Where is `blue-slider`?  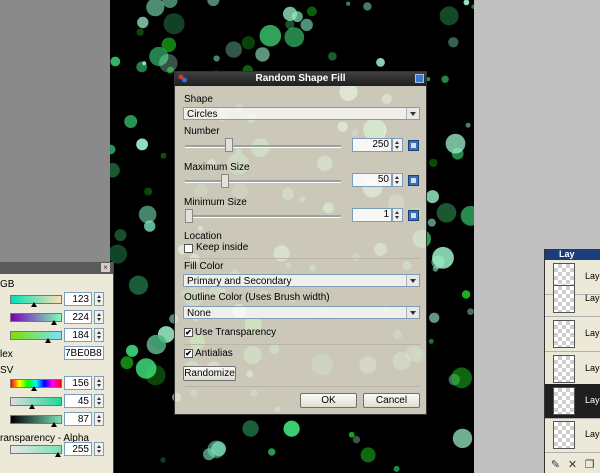
blue-slider is located at coordinates (36, 335).